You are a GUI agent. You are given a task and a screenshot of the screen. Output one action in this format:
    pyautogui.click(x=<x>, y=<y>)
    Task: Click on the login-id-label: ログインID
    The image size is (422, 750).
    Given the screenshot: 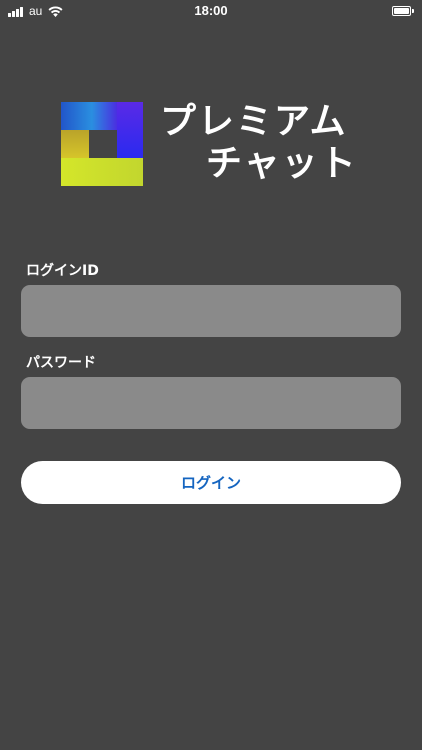 What is the action you would take?
    pyautogui.click(x=62, y=271)
    